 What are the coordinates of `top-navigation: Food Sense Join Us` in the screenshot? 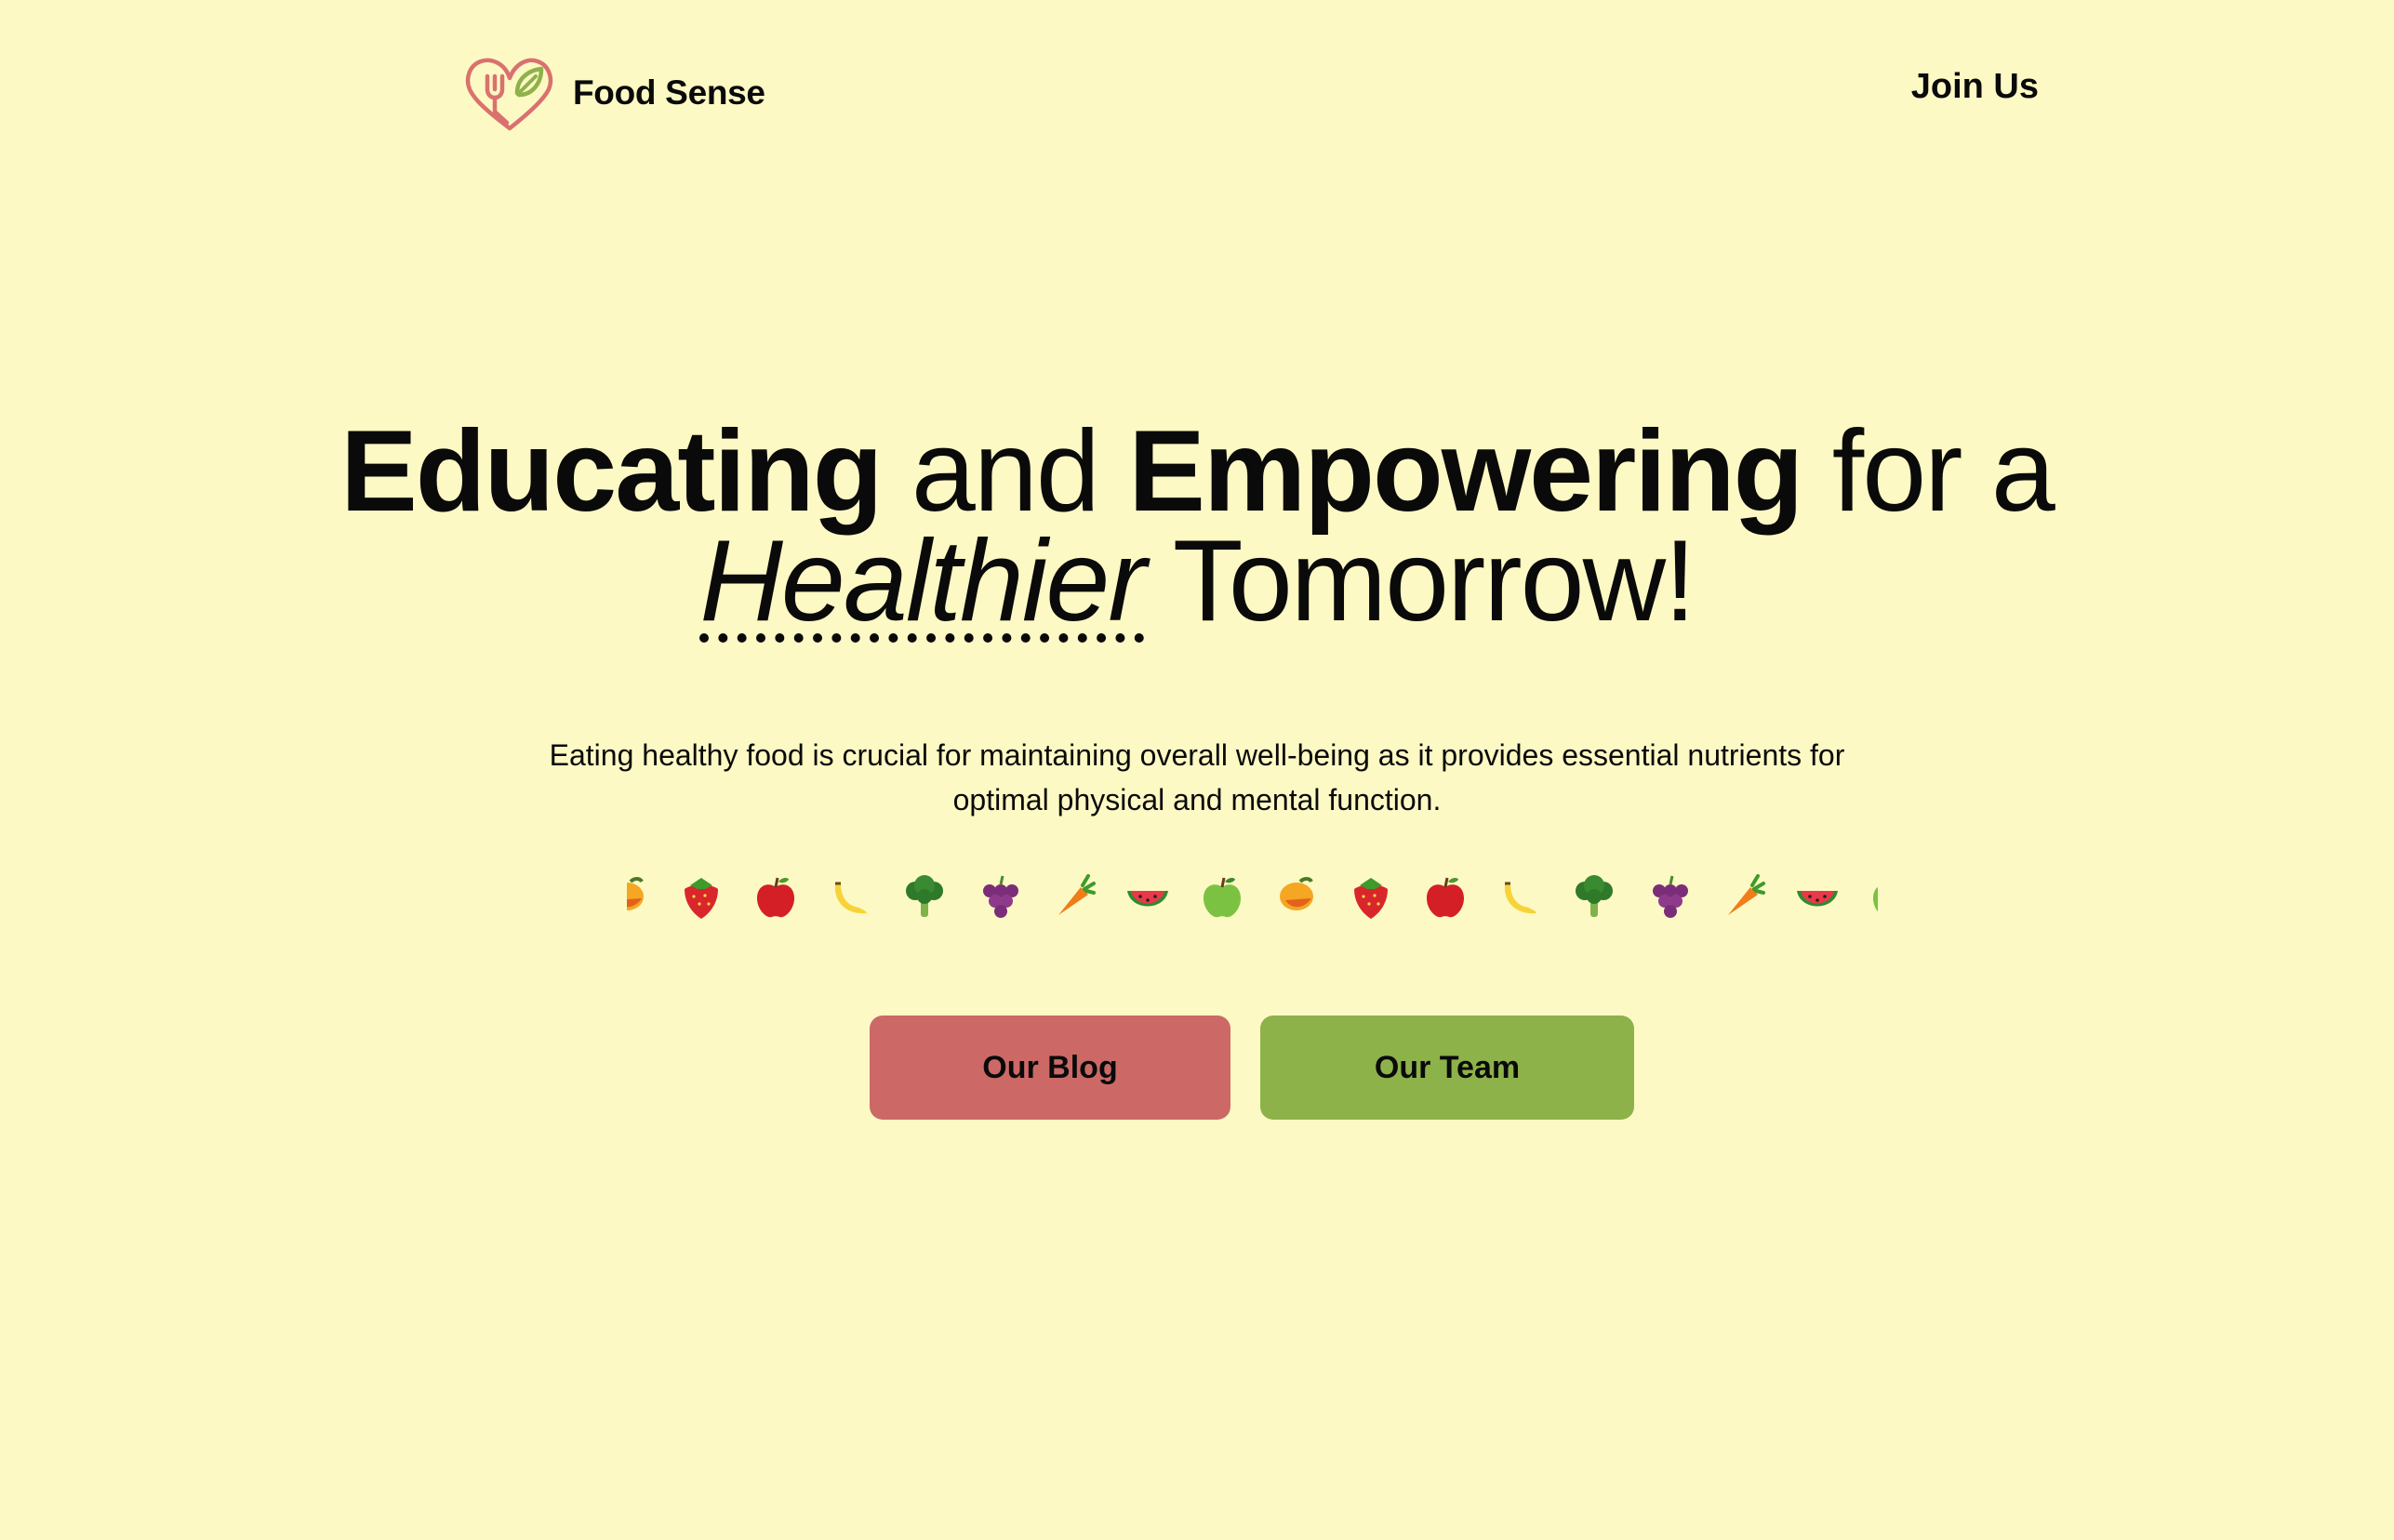 It's located at (1197, 93).